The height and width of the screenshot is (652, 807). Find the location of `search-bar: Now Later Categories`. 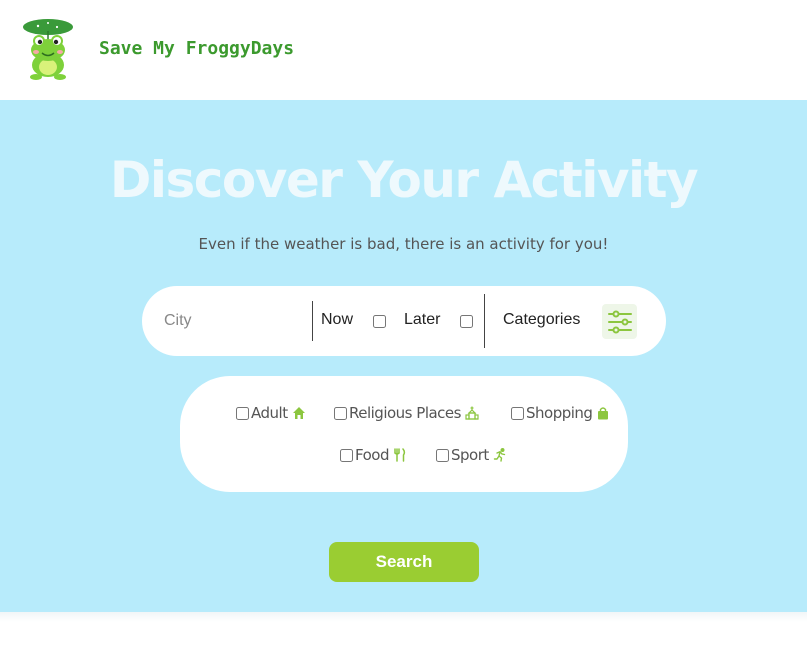

search-bar: Now Later Categories is located at coordinates (404, 321).